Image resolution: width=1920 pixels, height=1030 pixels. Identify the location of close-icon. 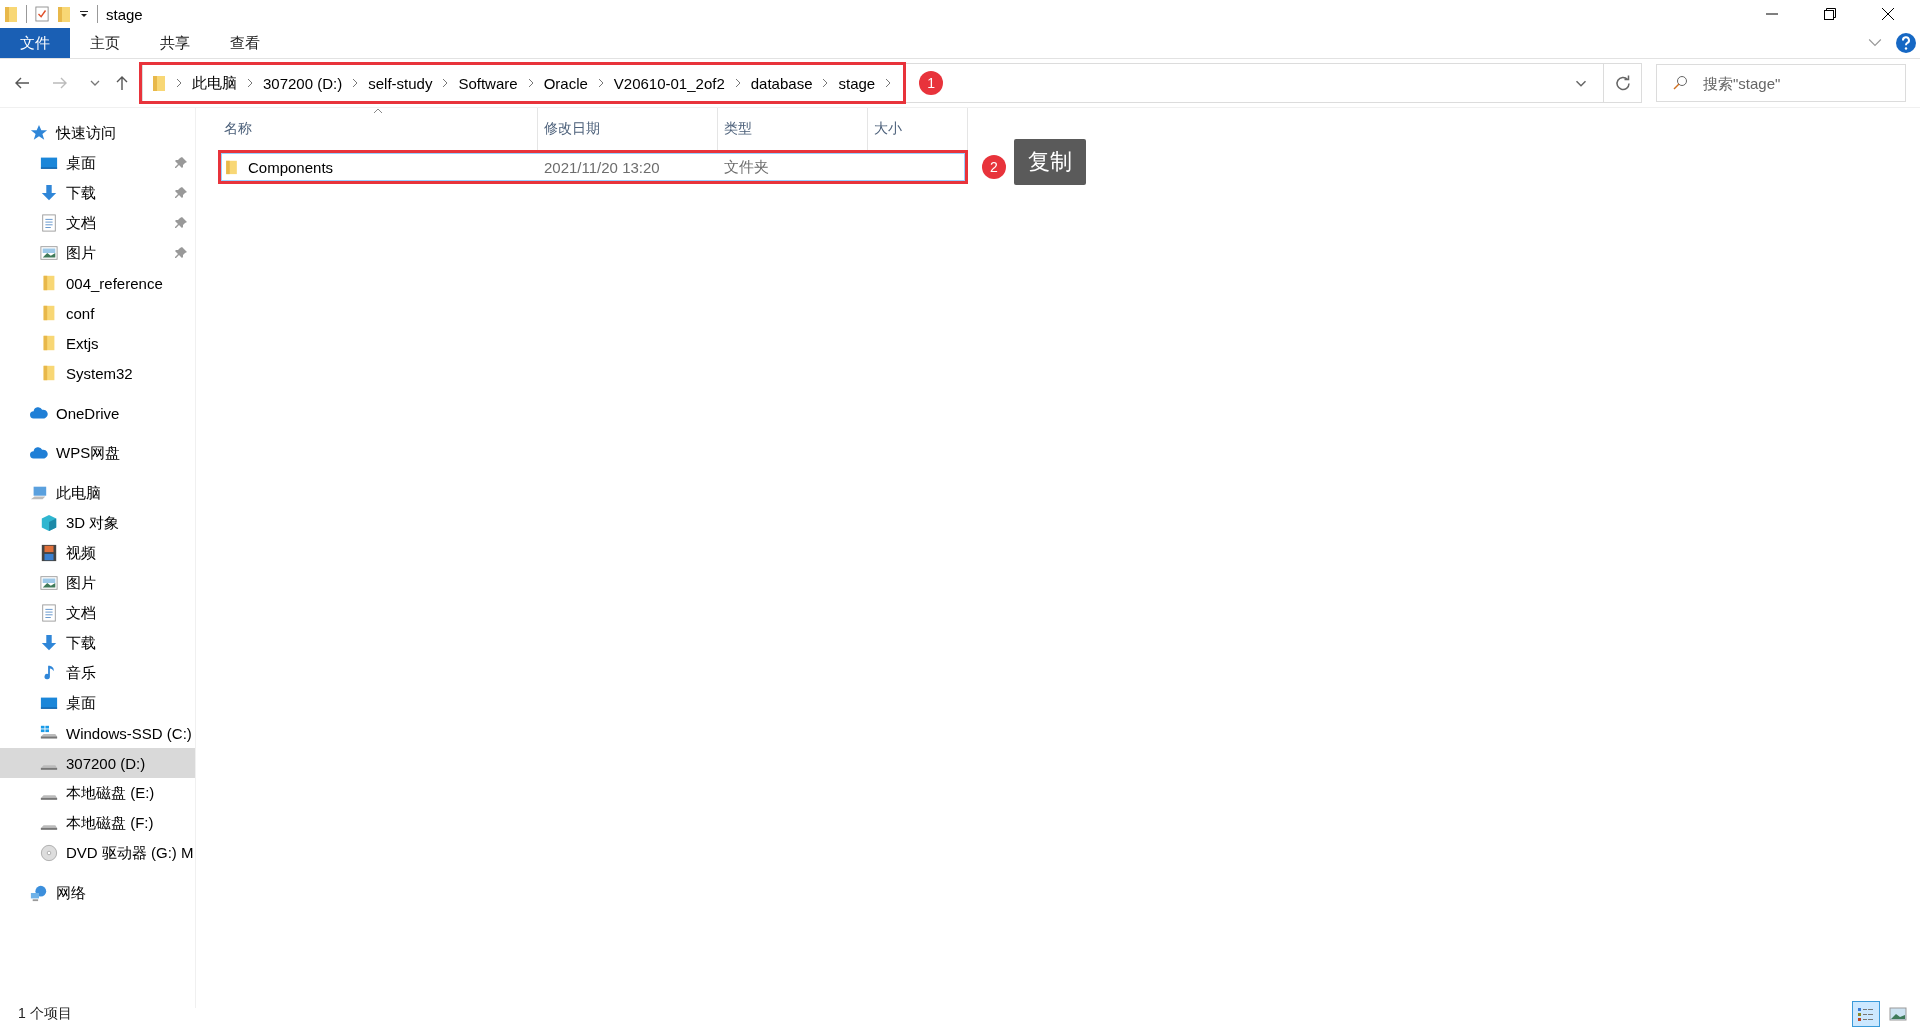
(1888, 14).